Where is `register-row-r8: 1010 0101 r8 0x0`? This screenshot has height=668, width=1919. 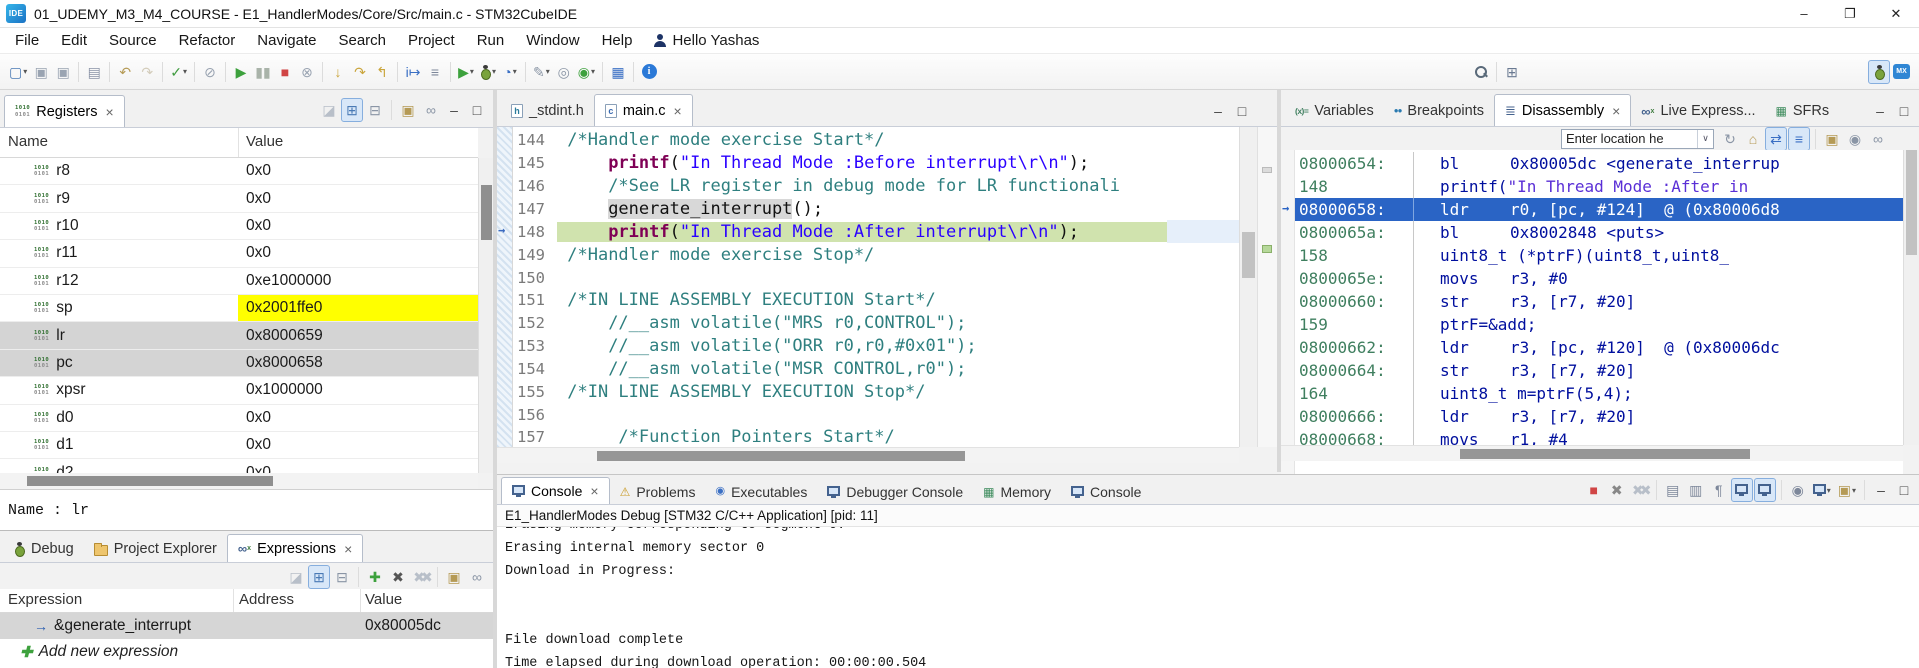 register-row-r8: 1010 0101 r8 0x0 is located at coordinates (239, 172).